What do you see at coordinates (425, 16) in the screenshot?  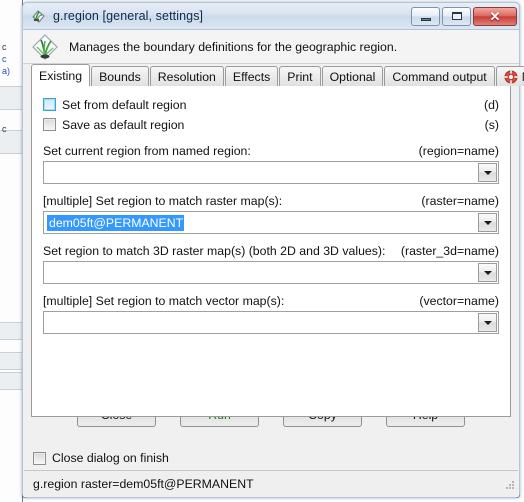 I see `minimize-button` at bounding box center [425, 16].